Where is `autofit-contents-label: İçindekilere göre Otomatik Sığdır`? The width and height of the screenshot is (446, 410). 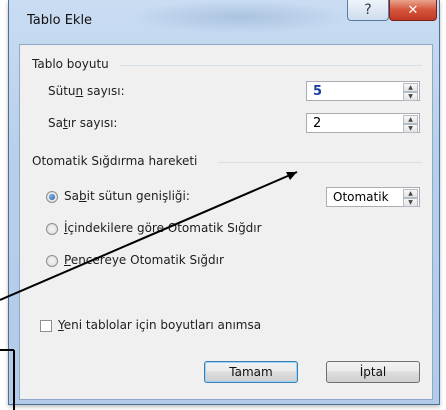
autofit-contents-label: İçindekilere göre Otomatik Sığdır is located at coordinates (163, 228).